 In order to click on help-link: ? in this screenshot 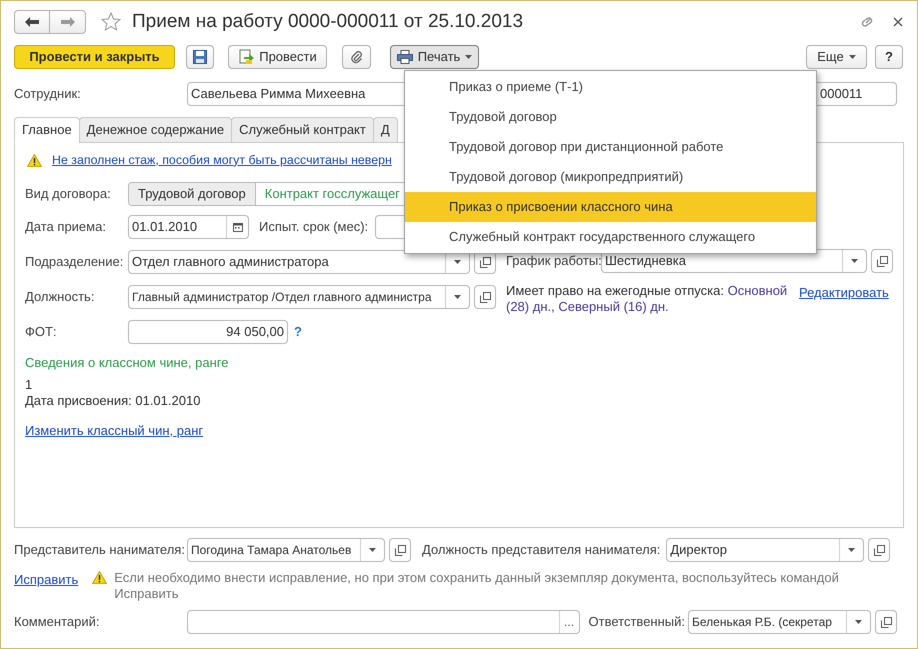, I will do `click(298, 332)`.